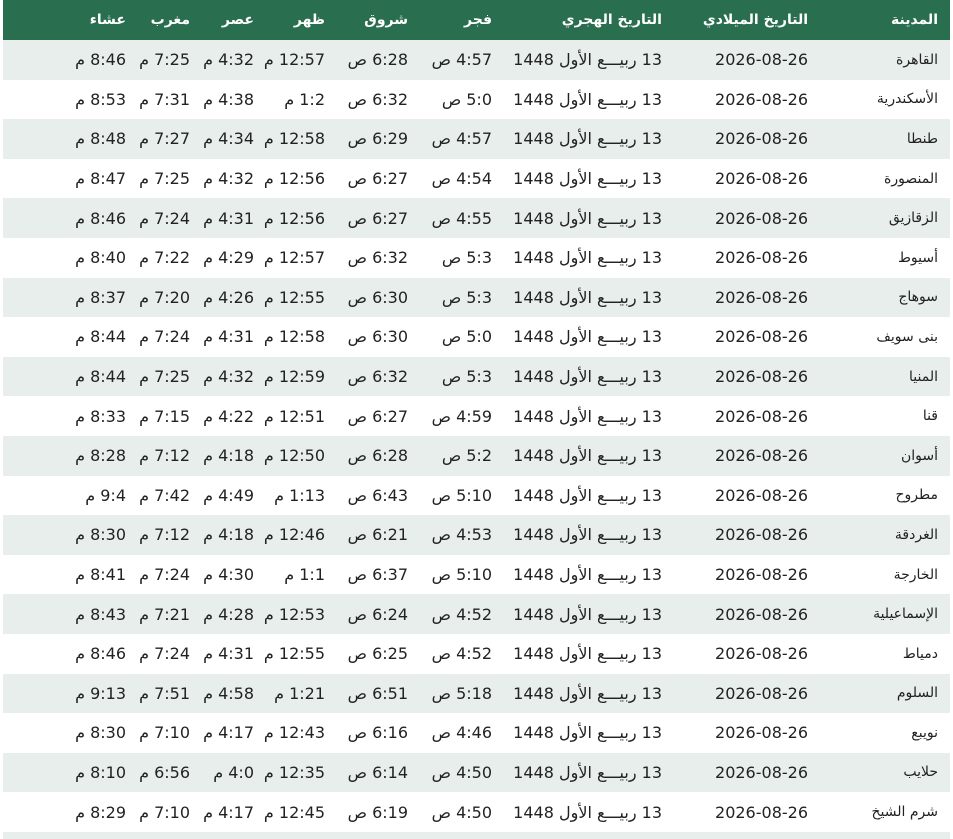 The image size is (953, 839). What do you see at coordinates (164, 377) in the screenshot?
I see `cell-maghrib: 7:25 م` at bounding box center [164, 377].